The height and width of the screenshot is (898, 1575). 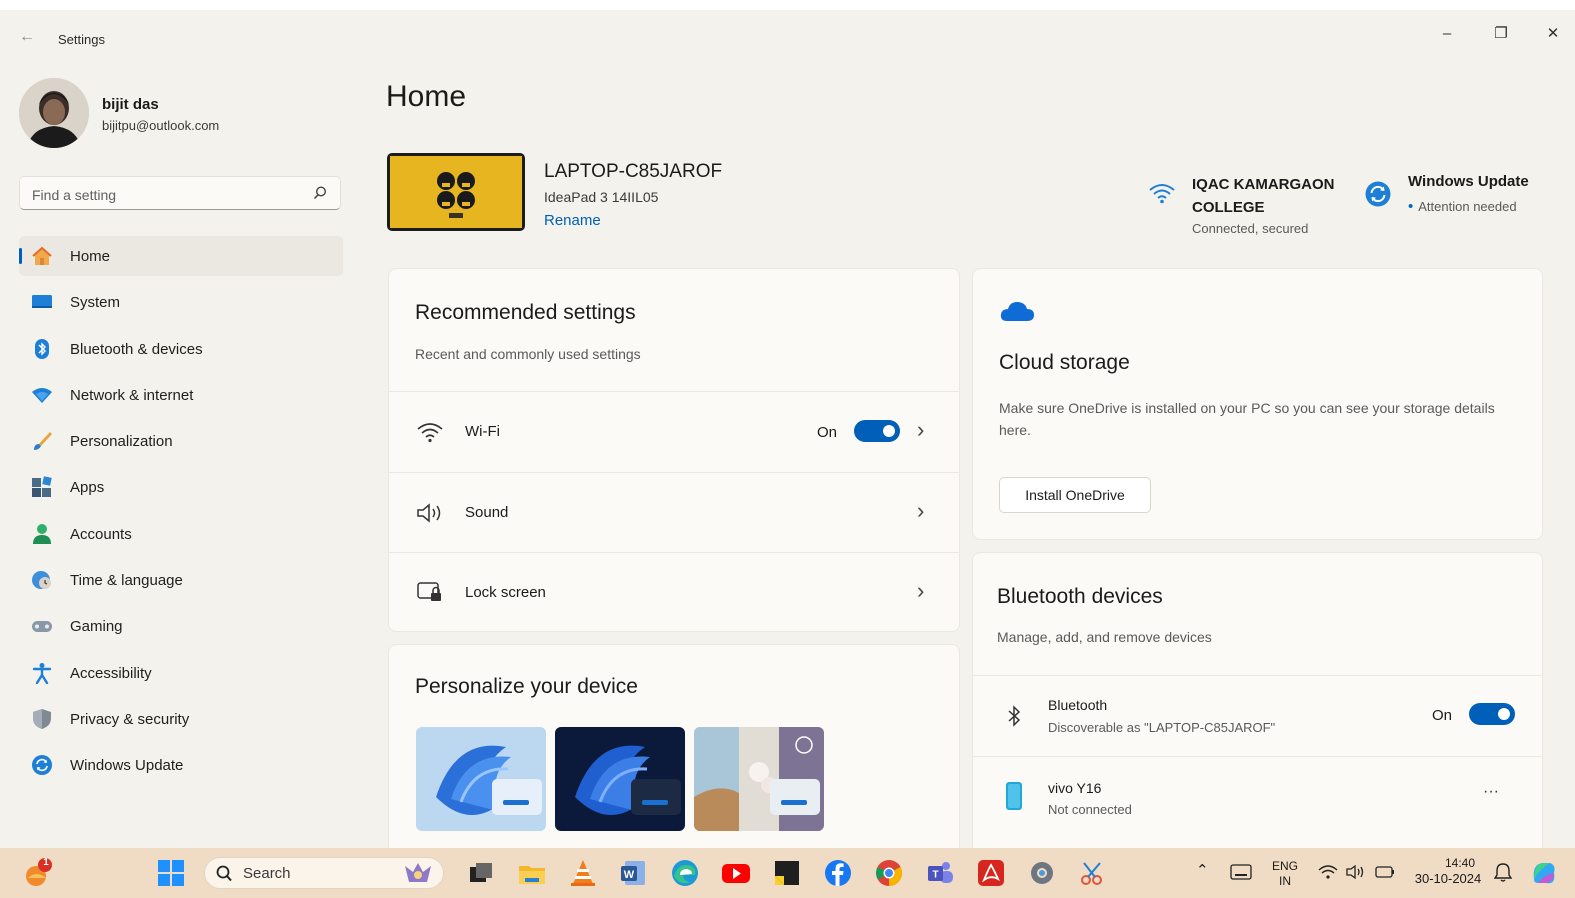 I want to click on sidebar-item-system: System, so click(x=181, y=302).